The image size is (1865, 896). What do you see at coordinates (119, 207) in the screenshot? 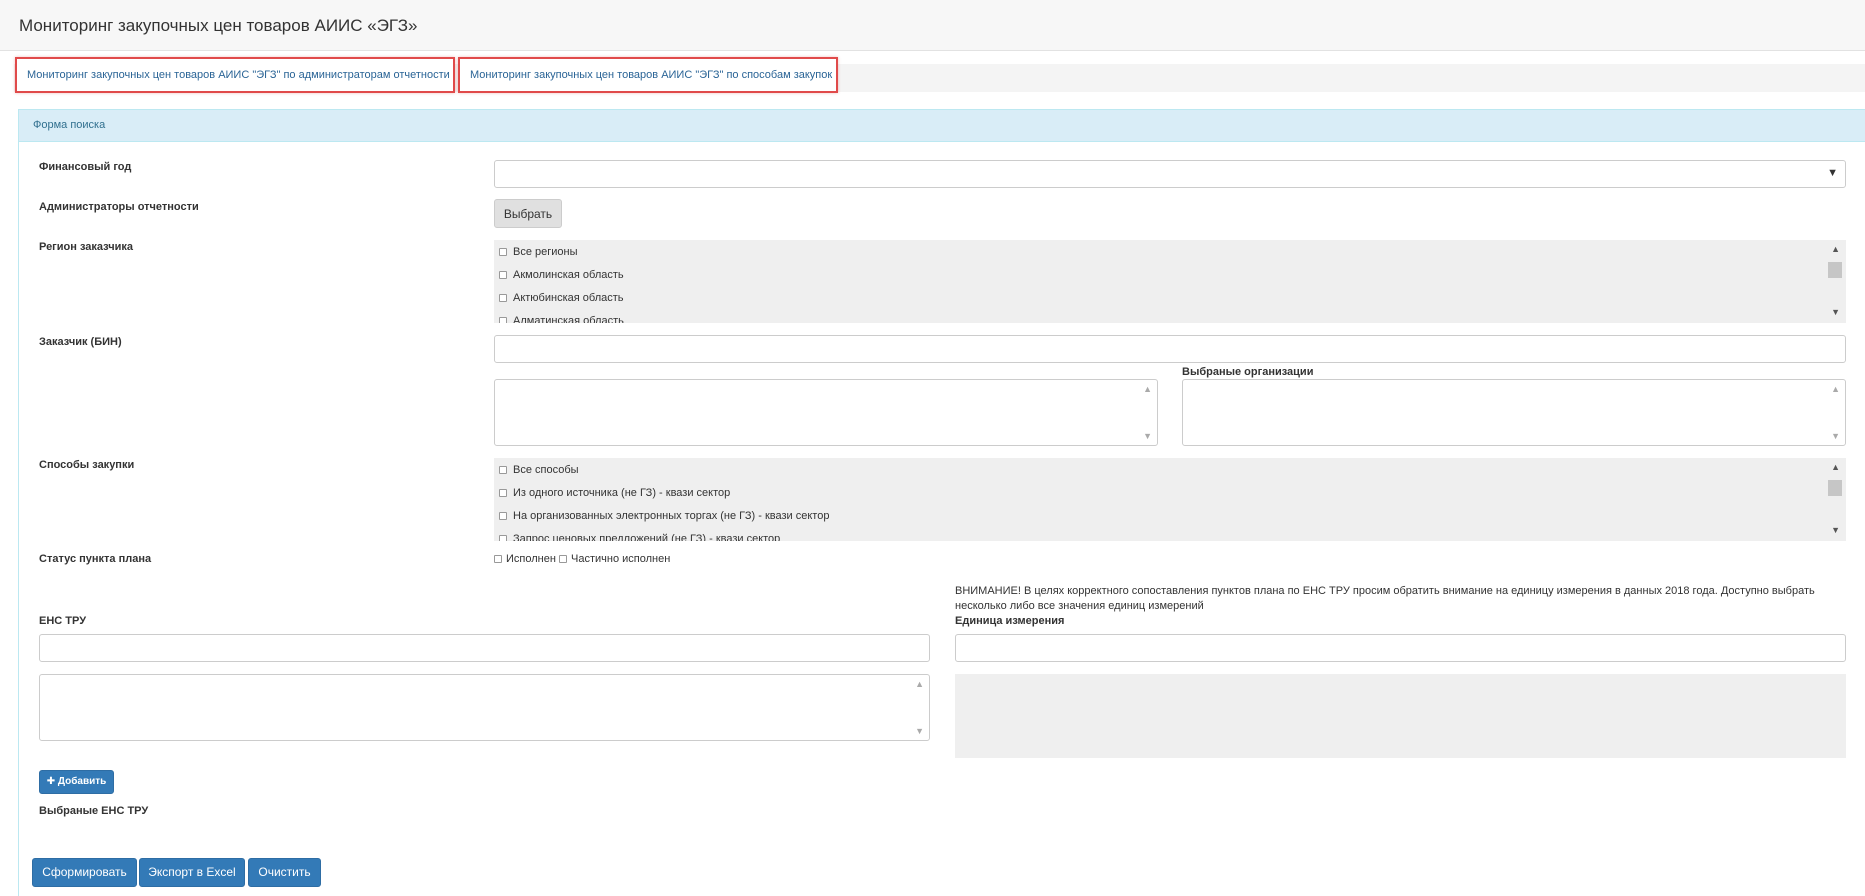
I see `admins-label: Администраторы отчетности` at bounding box center [119, 207].